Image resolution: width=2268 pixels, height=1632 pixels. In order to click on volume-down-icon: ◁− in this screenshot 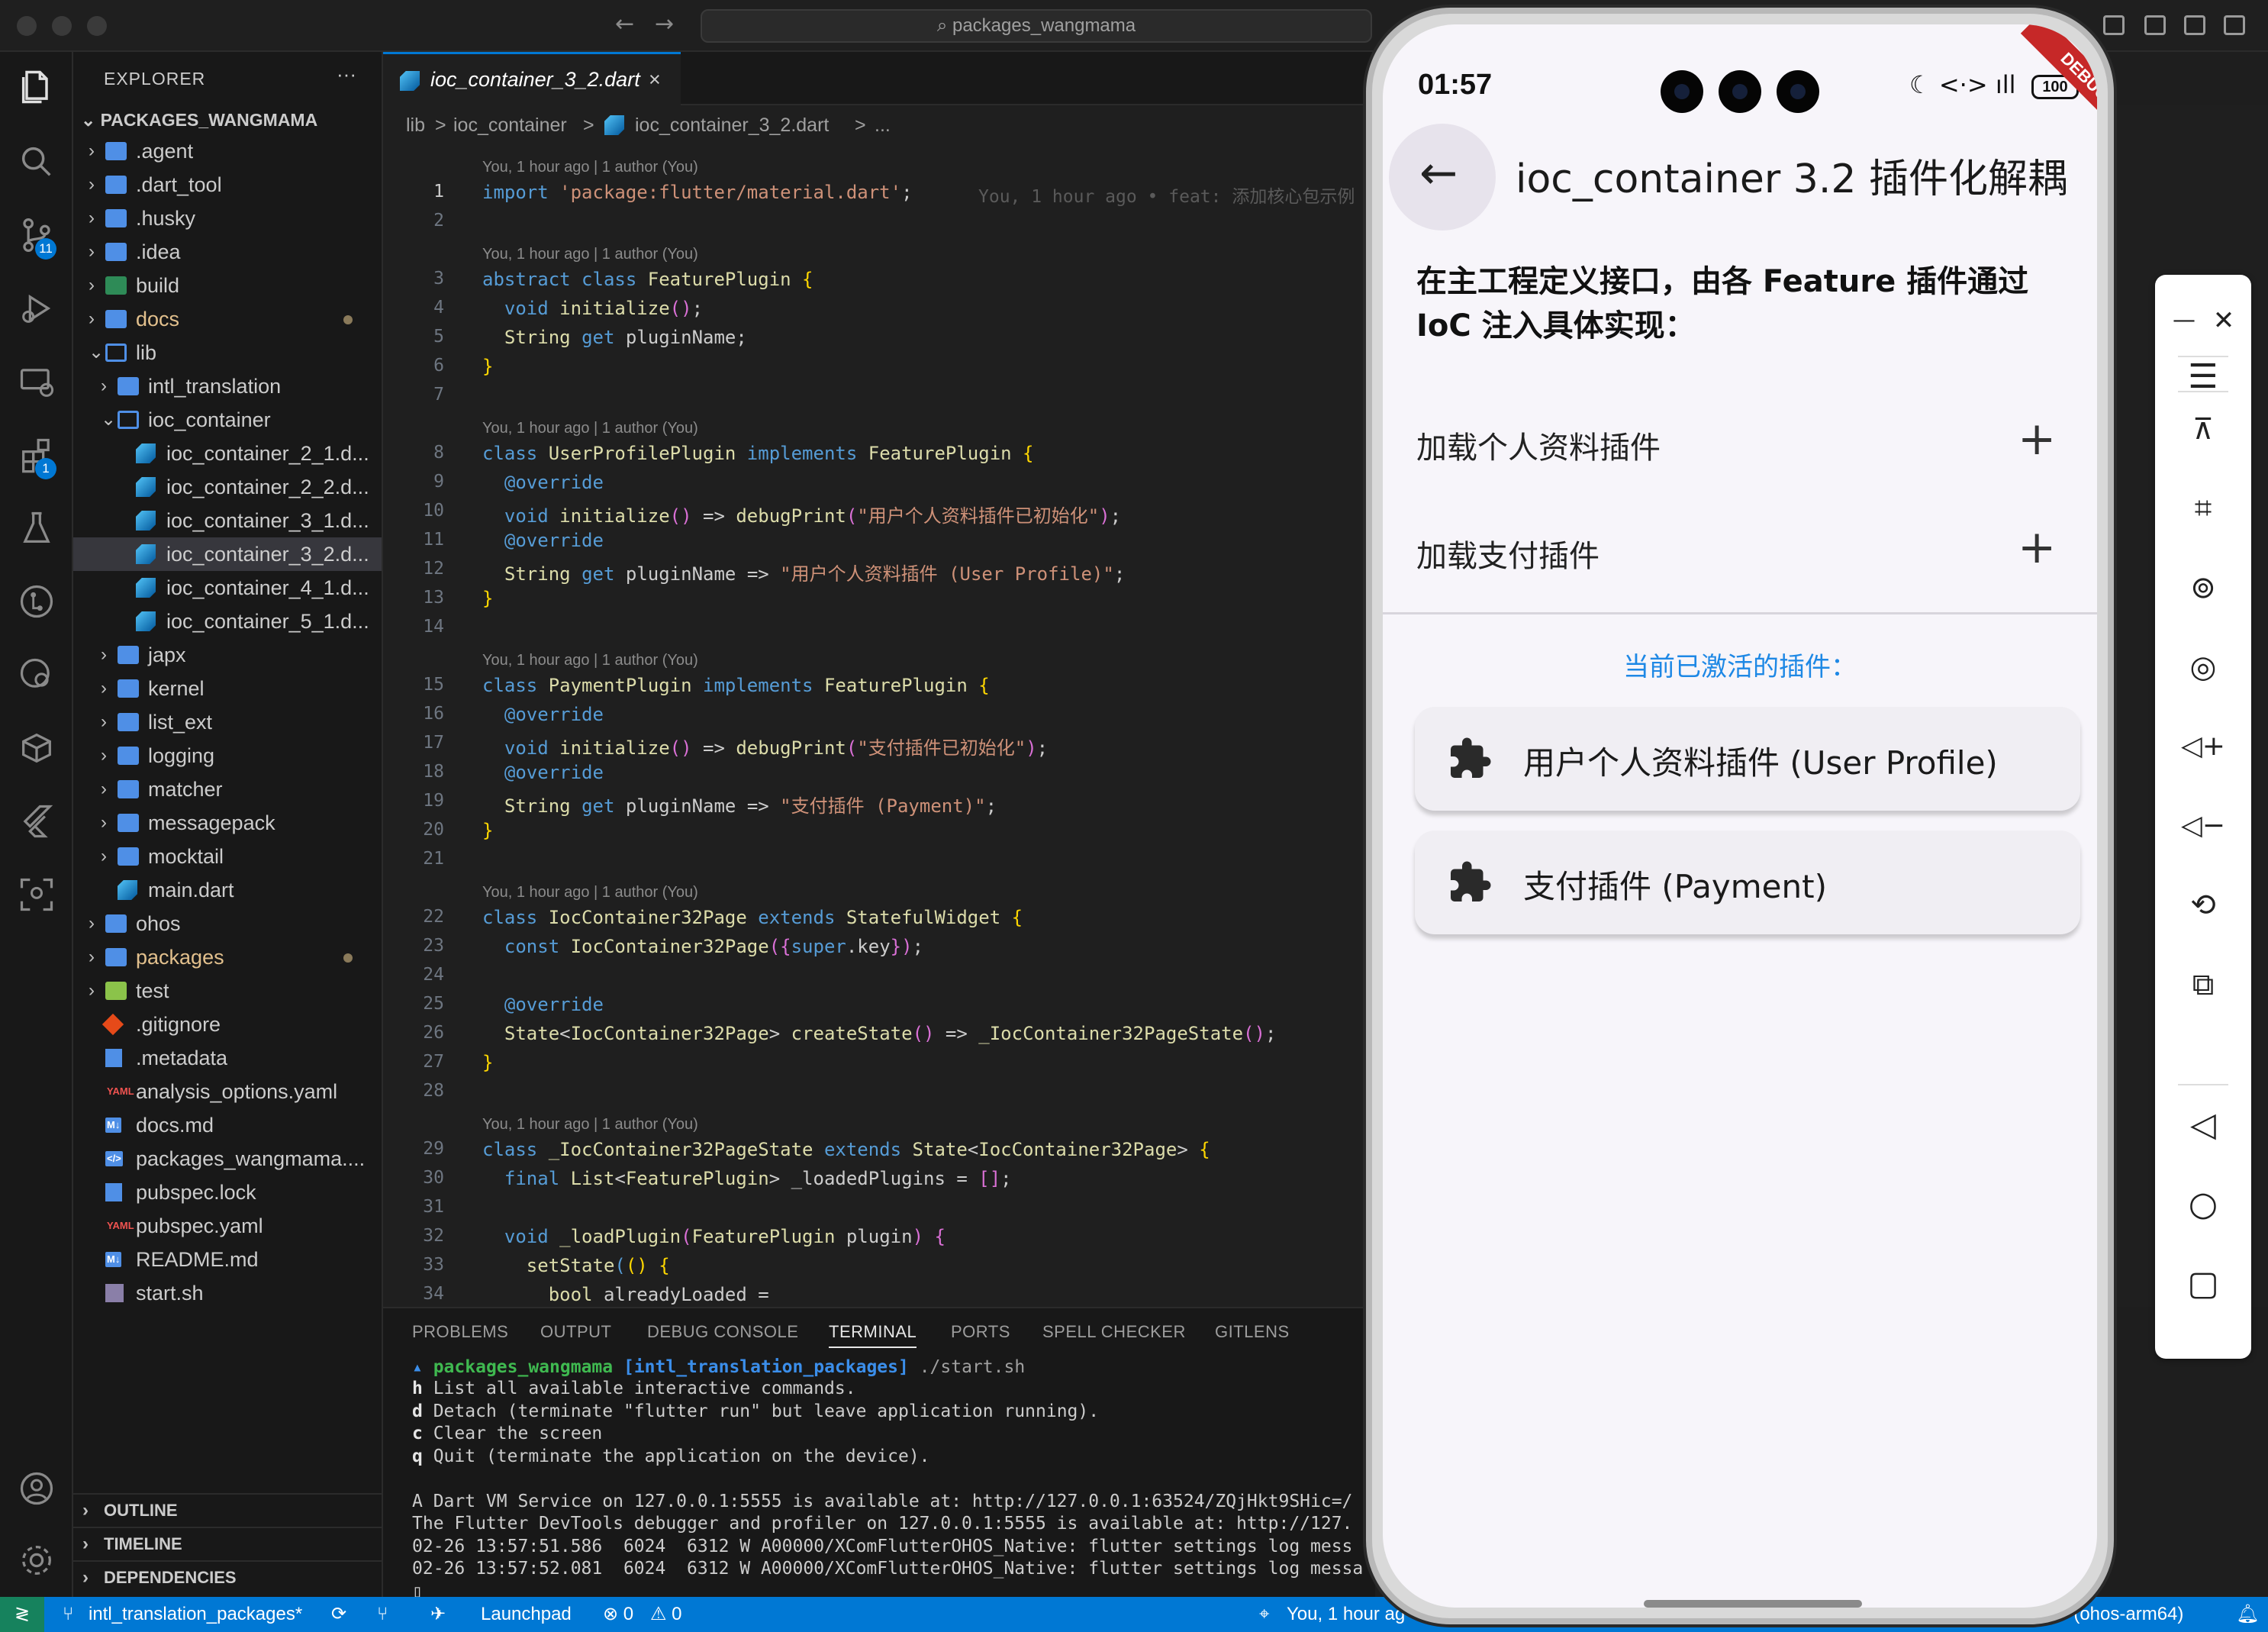, I will do `click(2203, 826)`.